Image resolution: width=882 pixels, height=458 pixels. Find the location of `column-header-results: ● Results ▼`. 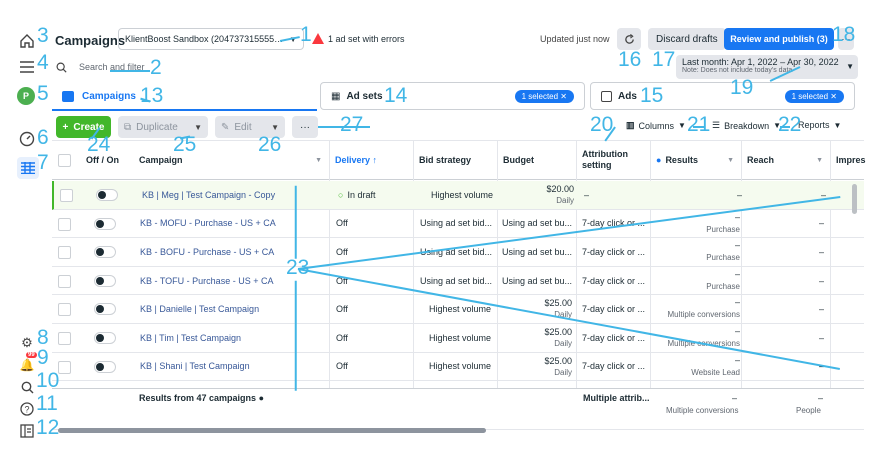

column-header-results: ● Results ▼ is located at coordinates (695, 160).